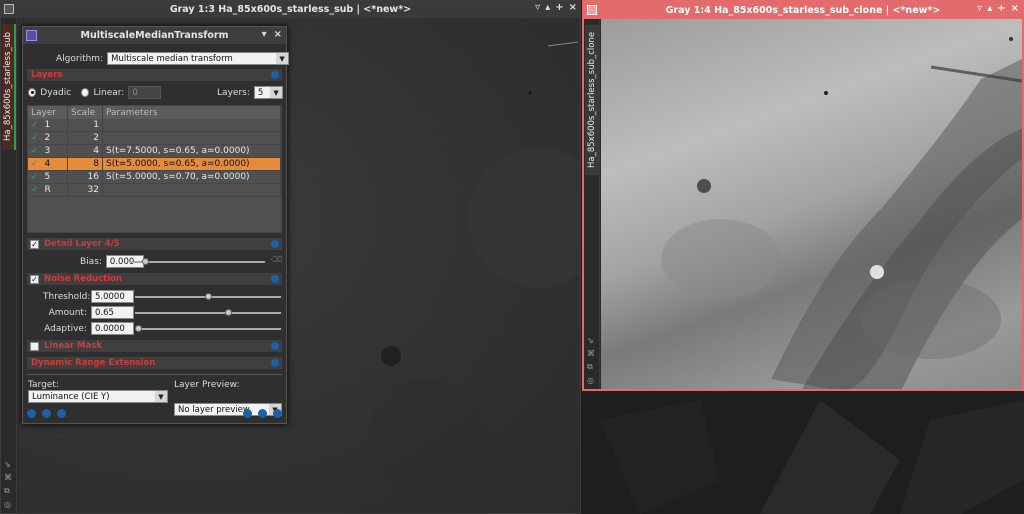 This screenshot has height=514, width=1024. What do you see at coordinates (154, 35) in the screenshot?
I see `dialog-titlebar: MultiscaleMedianTransform ▾ ×` at bounding box center [154, 35].